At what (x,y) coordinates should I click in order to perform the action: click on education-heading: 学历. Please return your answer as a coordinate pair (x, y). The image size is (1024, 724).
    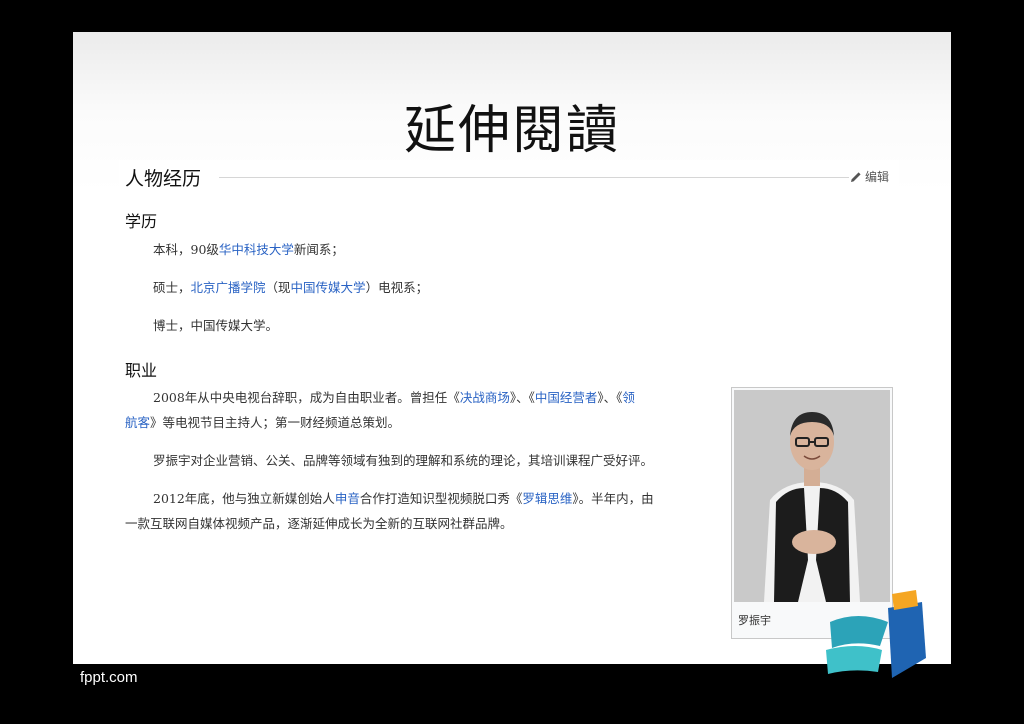
    Looking at the image, I should click on (141, 221).